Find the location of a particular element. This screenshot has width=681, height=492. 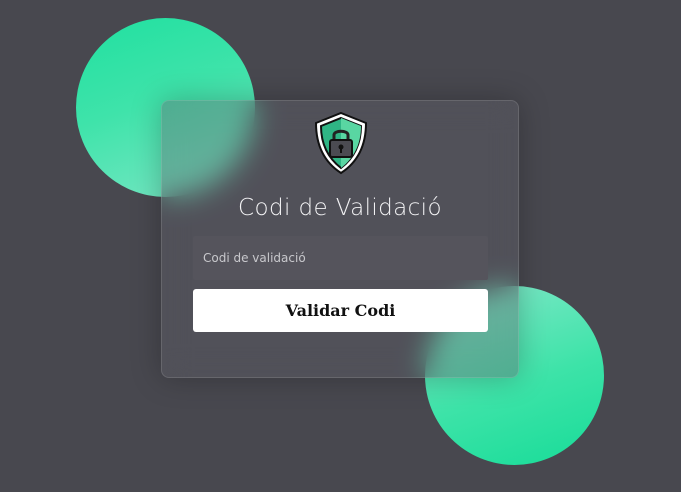

validate-code-button: Validar Codi is located at coordinates (340, 310).